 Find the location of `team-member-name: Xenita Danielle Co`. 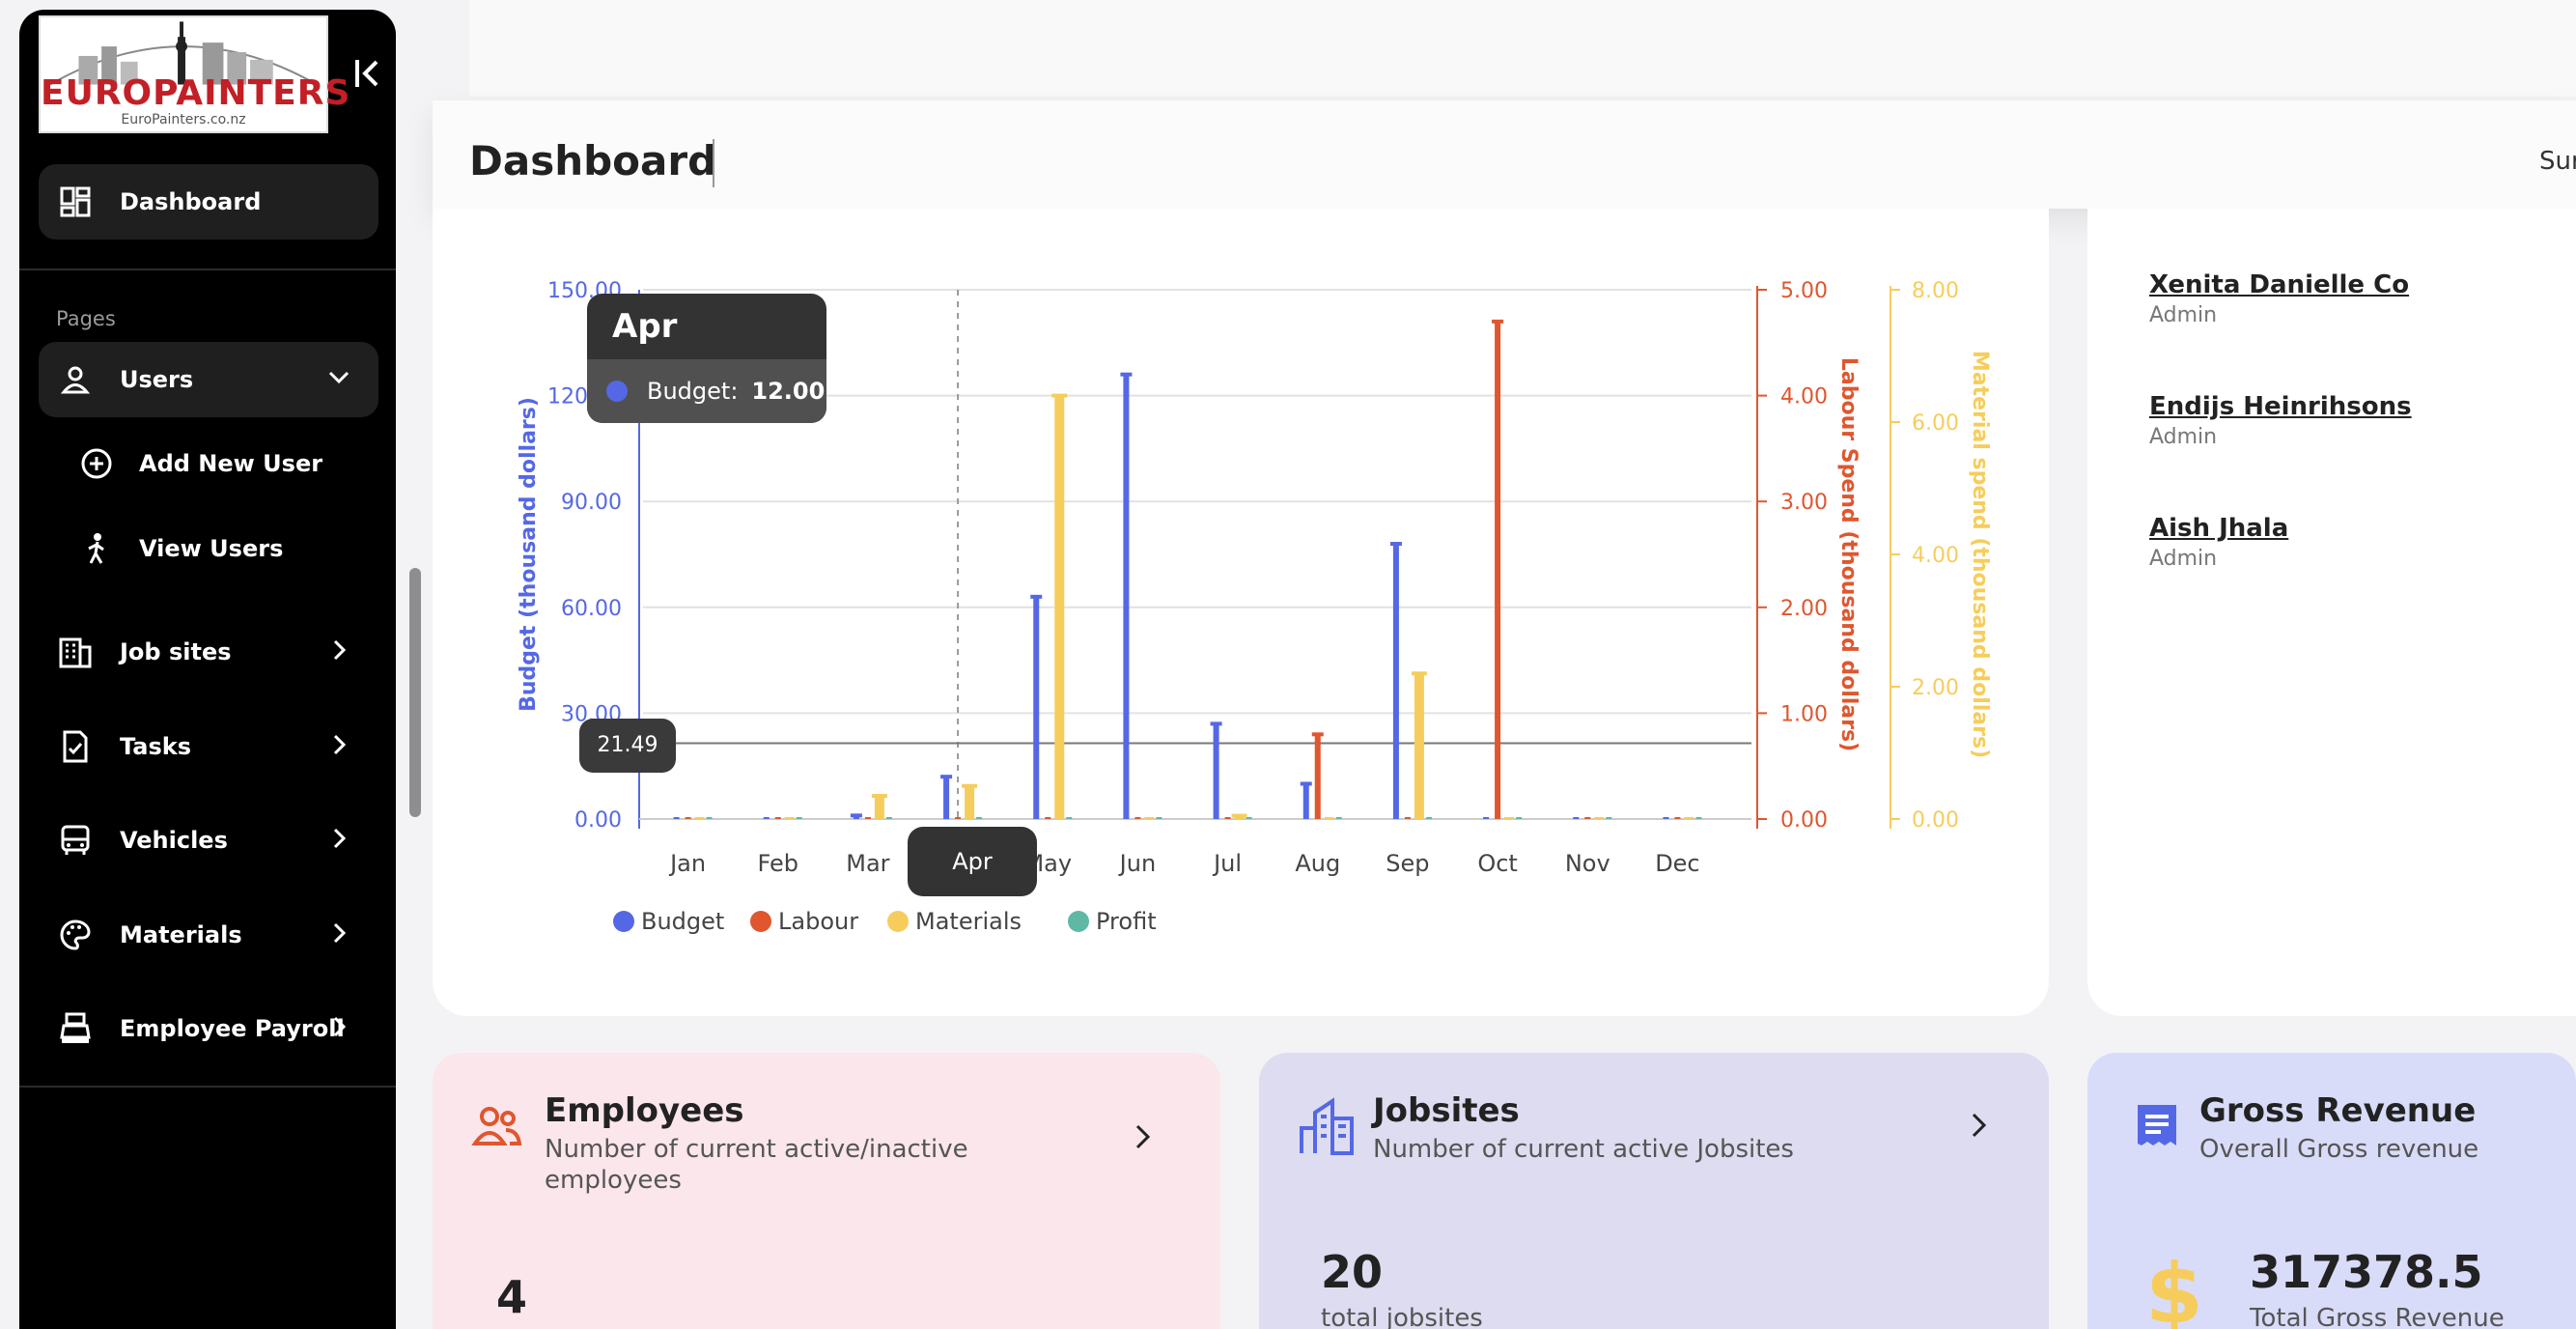

team-member-name: Xenita Danielle Co is located at coordinates (2279, 284).